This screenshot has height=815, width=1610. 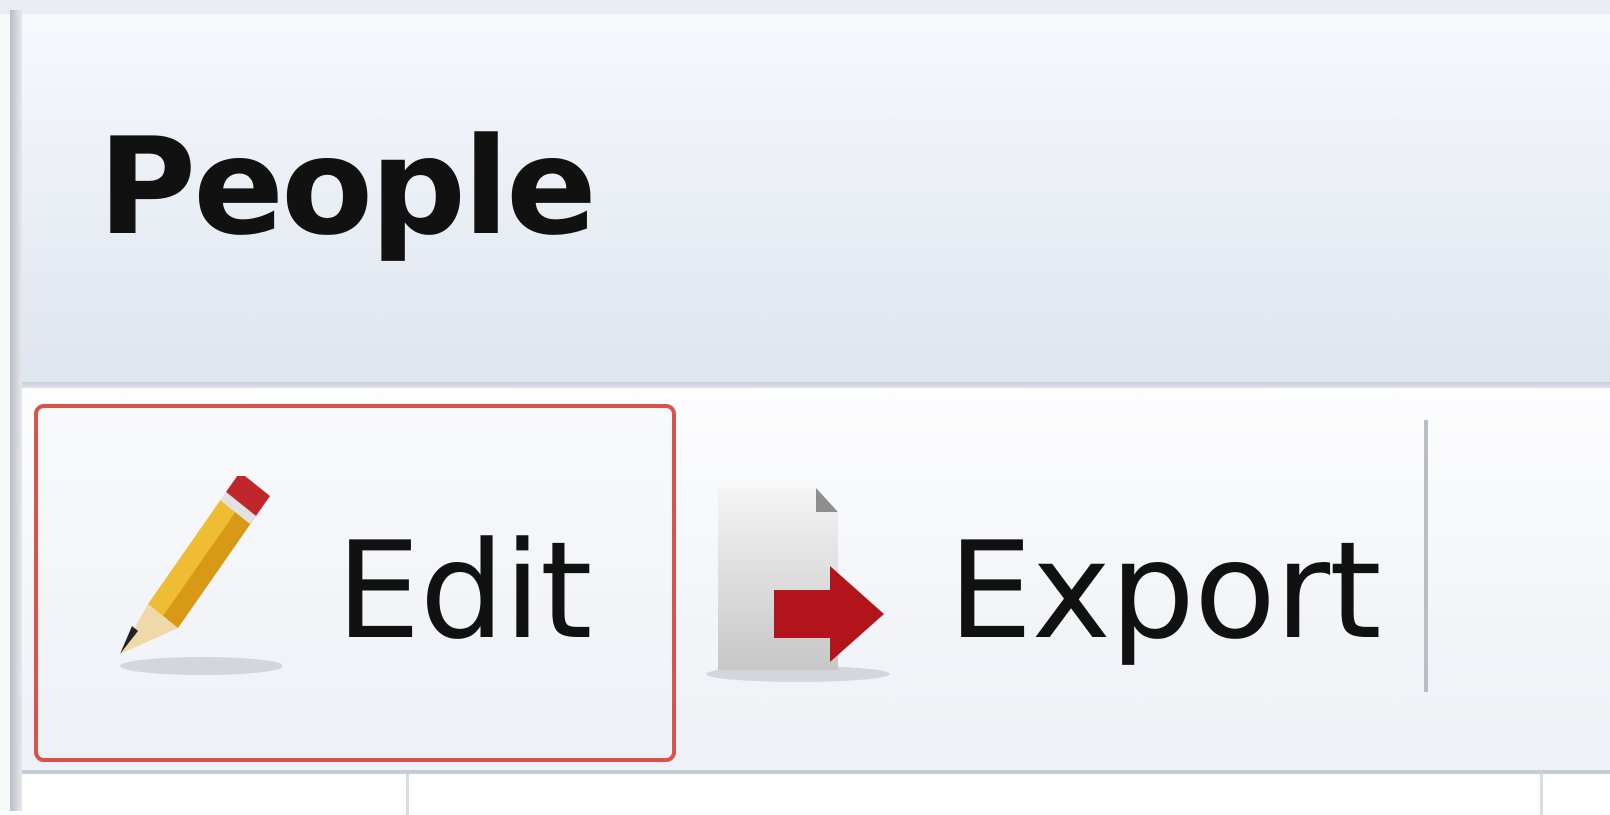 I want to click on export-icon, so click(x=798, y=585).